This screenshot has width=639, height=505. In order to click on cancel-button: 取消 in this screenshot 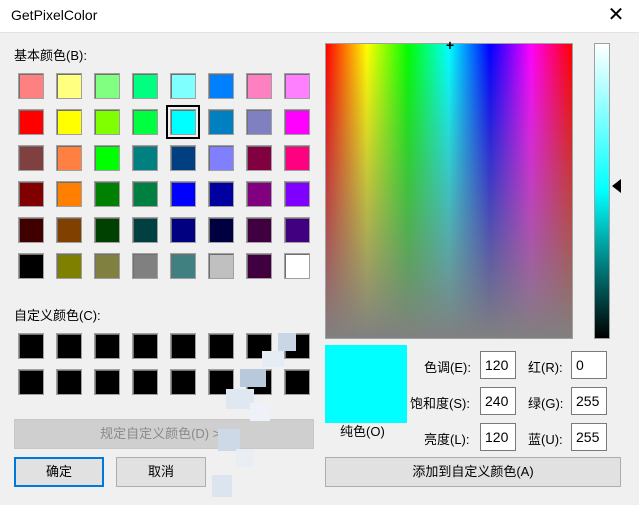, I will do `click(161, 472)`.